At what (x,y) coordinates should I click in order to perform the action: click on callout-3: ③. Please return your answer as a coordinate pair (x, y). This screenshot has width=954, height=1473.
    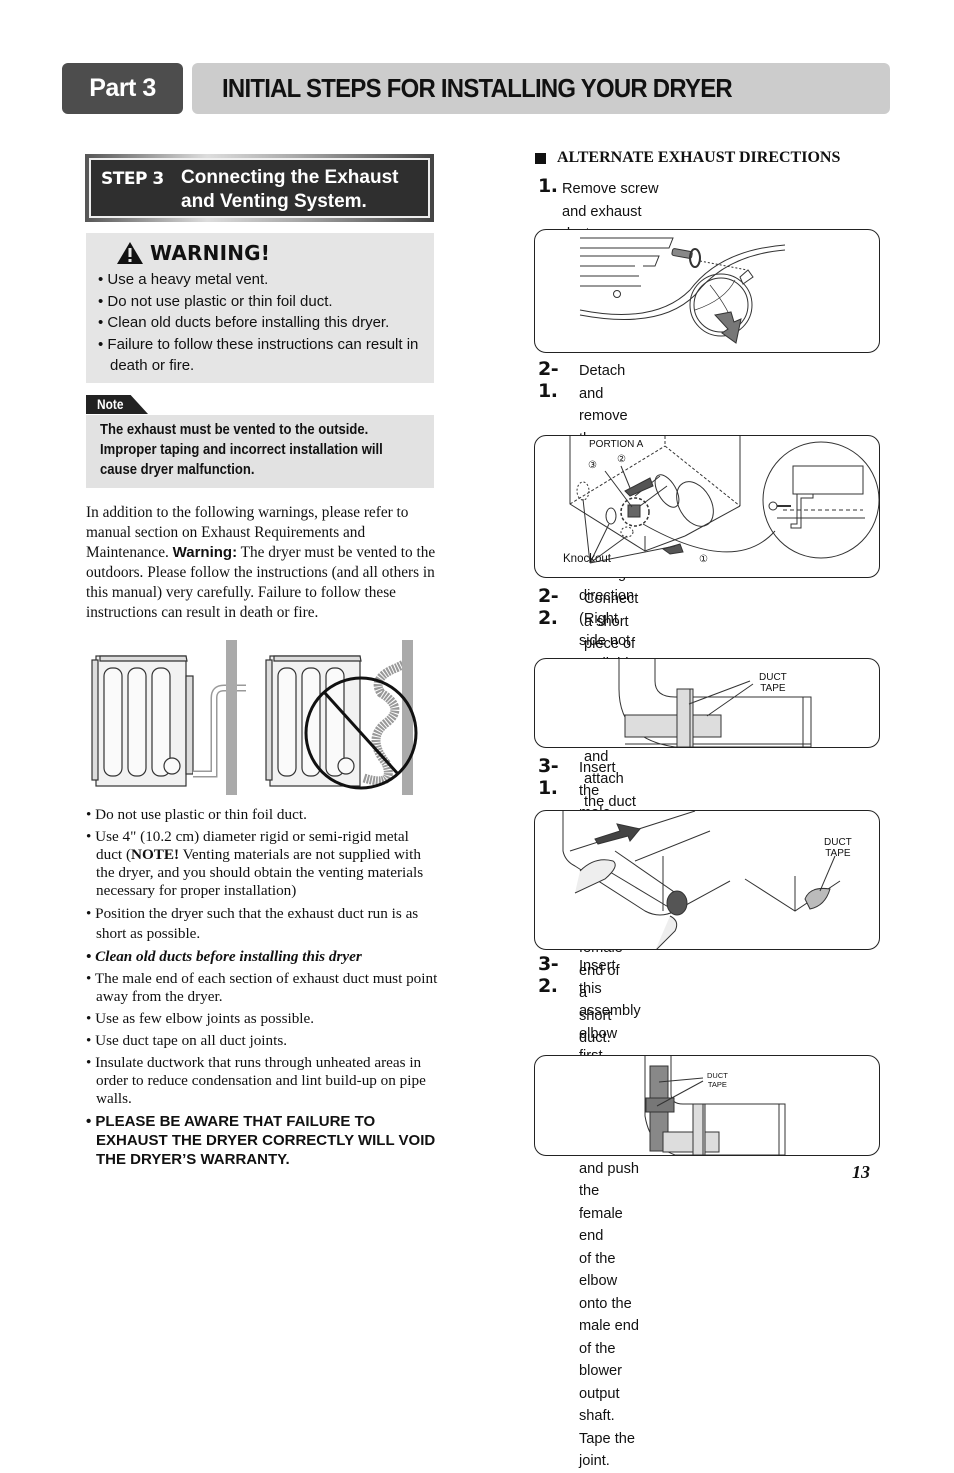
    Looking at the image, I should click on (592, 465).